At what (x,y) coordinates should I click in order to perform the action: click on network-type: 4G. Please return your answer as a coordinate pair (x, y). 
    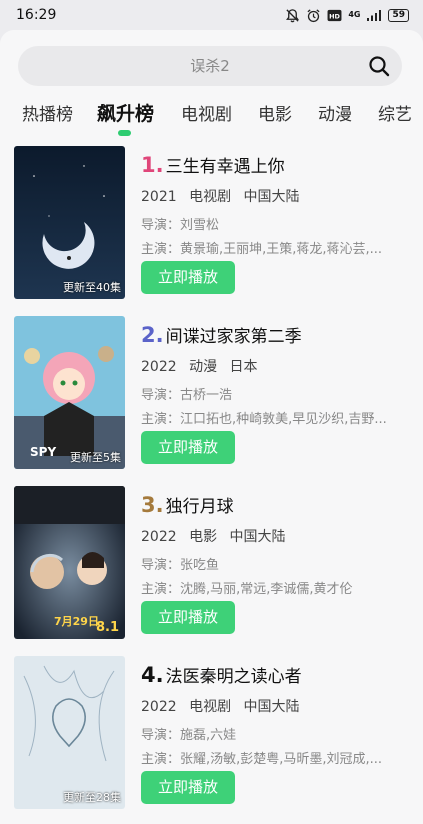
    Looking at the image, I should click on (354, 14).